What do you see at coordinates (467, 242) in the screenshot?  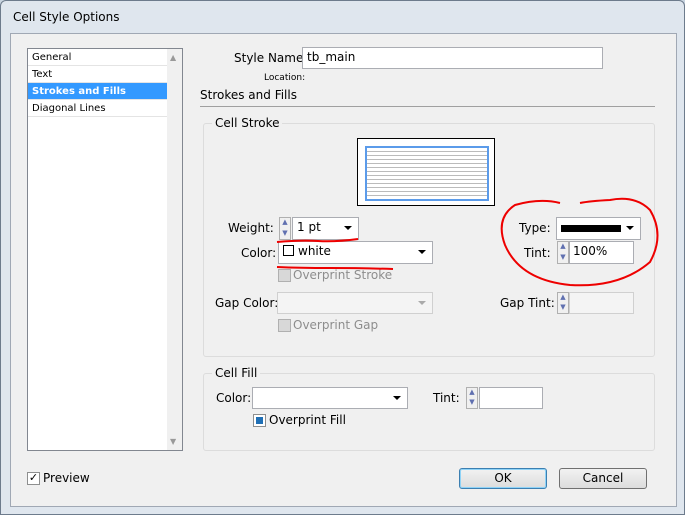 I see `red-annotations` at bounding box center [467, 242].